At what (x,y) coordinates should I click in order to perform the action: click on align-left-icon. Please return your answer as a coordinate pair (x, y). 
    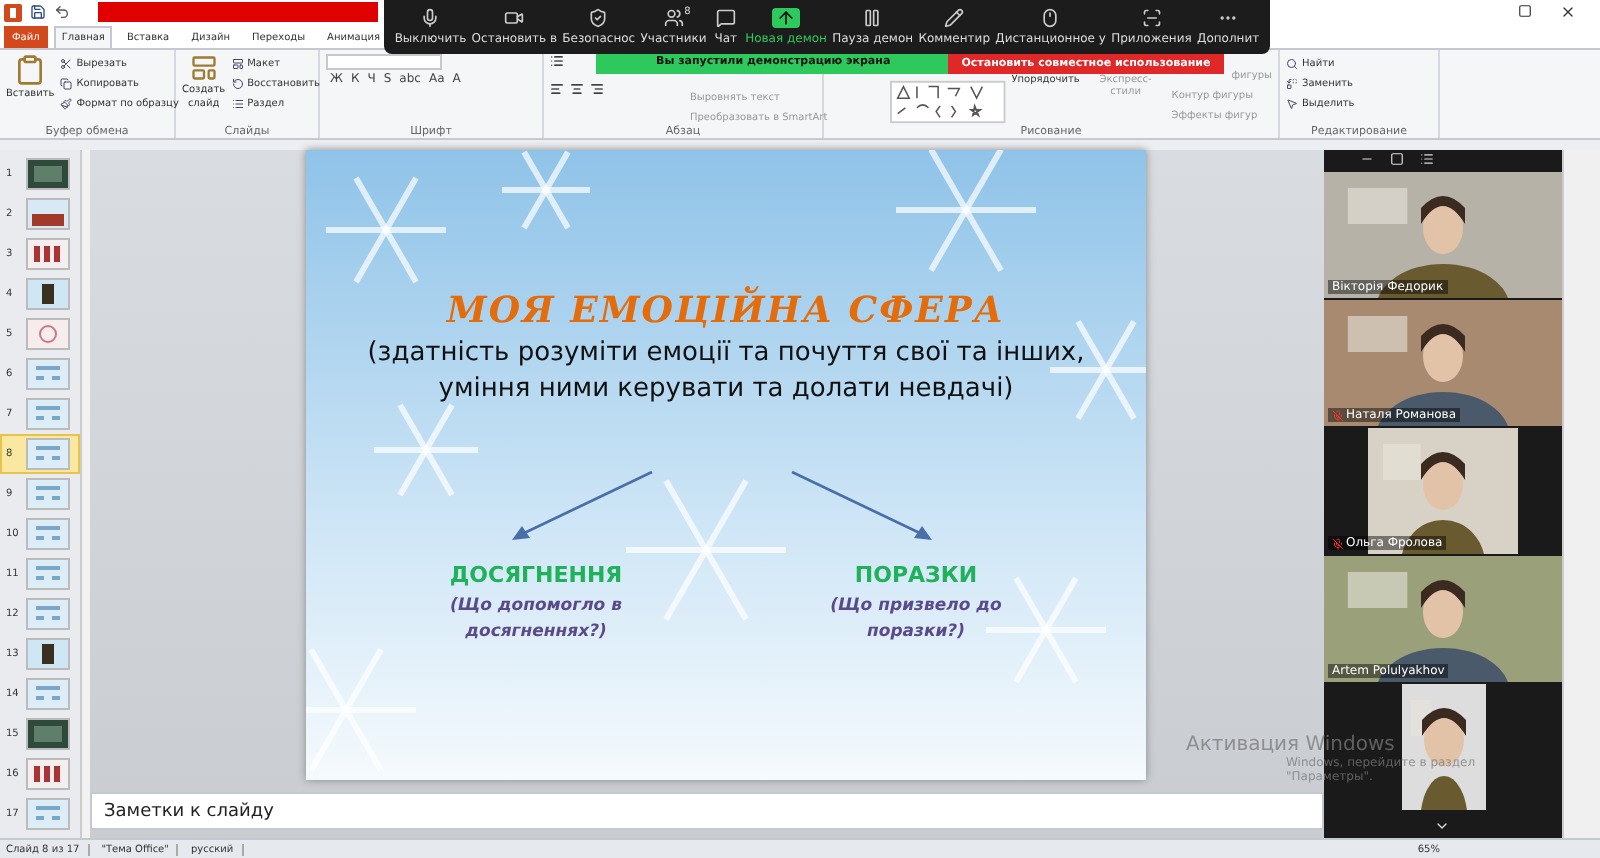
    Looking at the image, I should click on (557, 89).